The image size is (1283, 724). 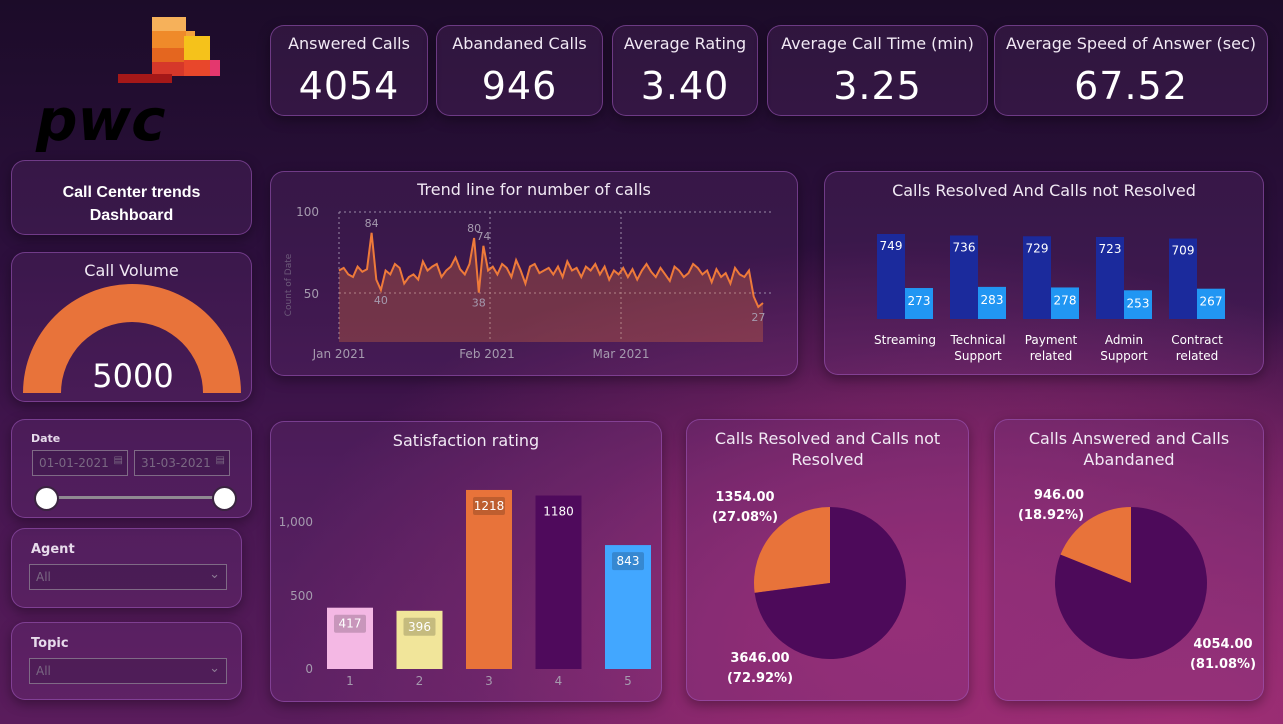 I want to click on kpi-average-rating: Average Rating 3.40, so click(x=685, y=70).